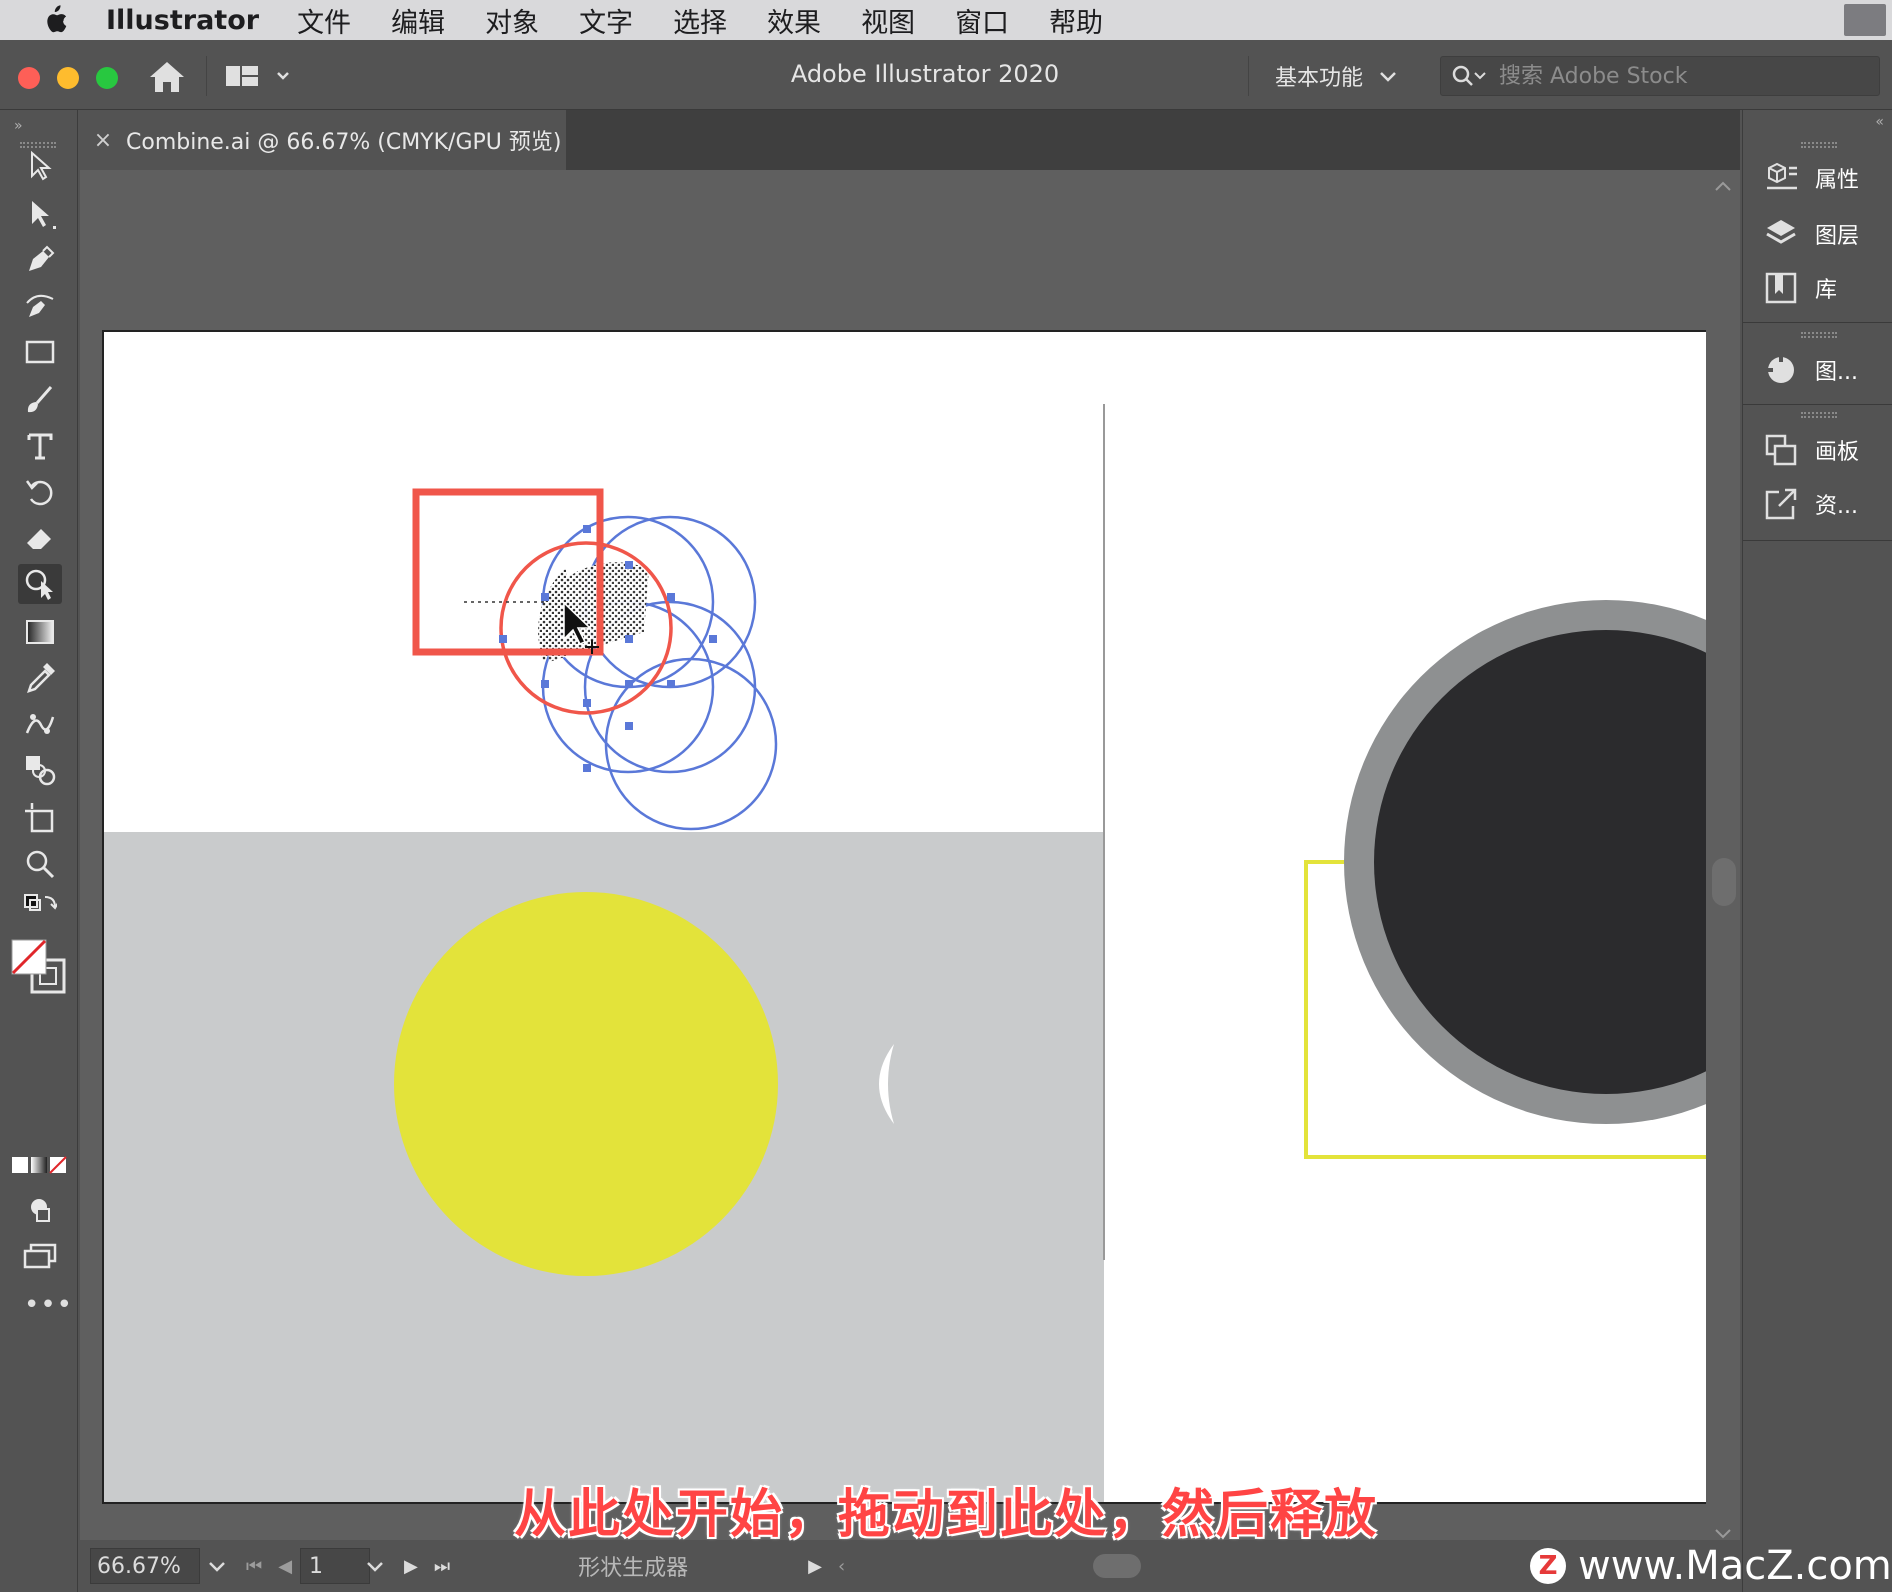 This screenshot has height=1592, width=1892. I want to click on zoom-dropdown-chevron-icon, so click(217, 1566).